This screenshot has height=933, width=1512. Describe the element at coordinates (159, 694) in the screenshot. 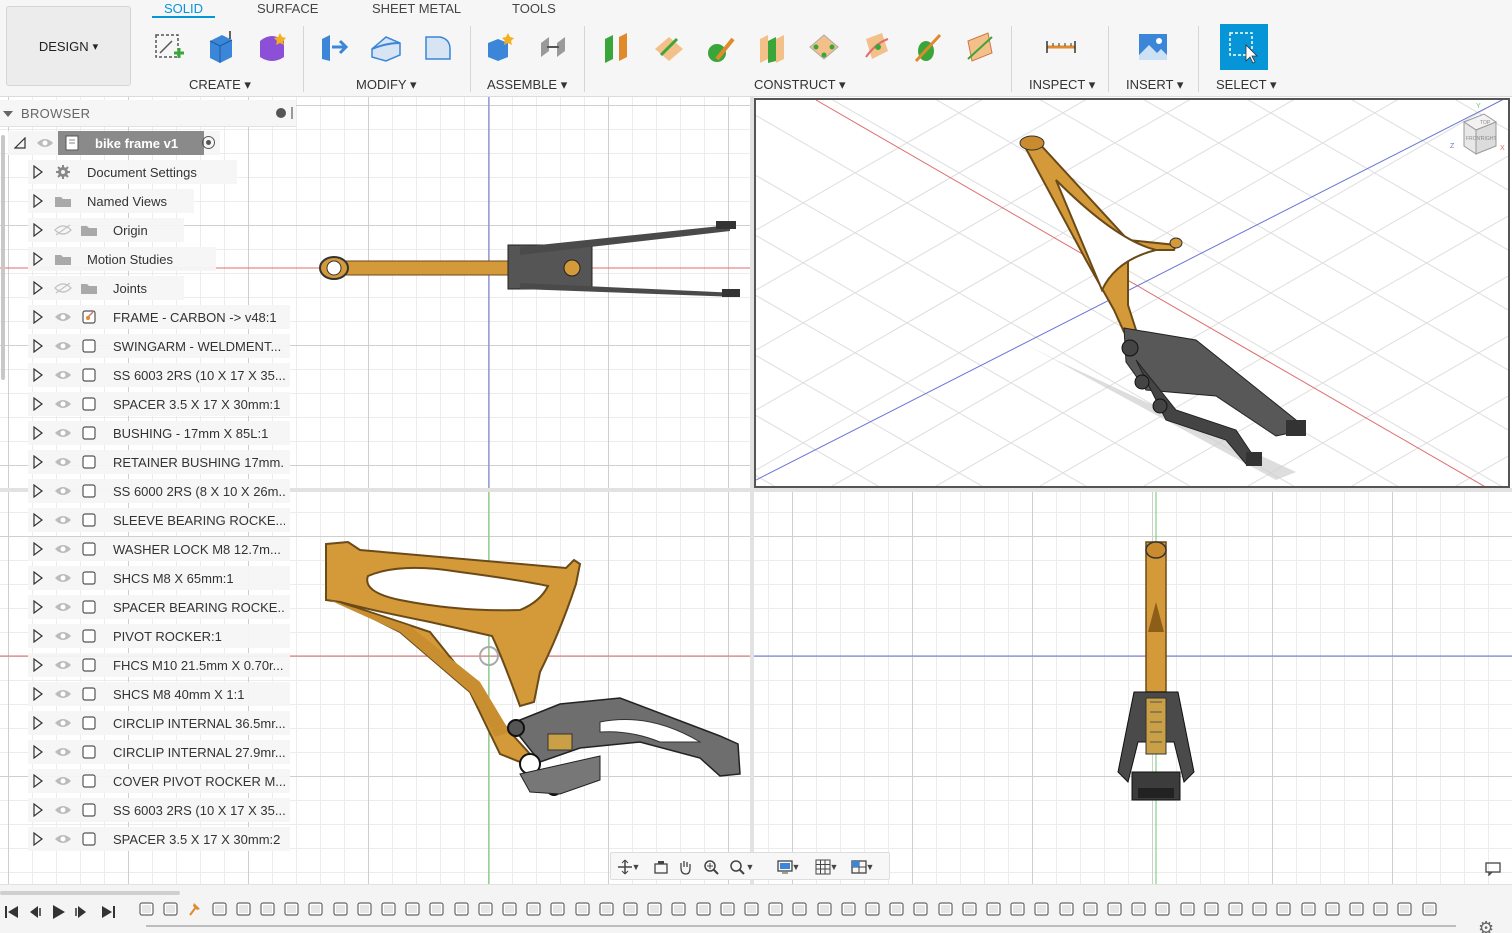

I see `browser-item: SHCS M8 40mm X 1:1` at that location.